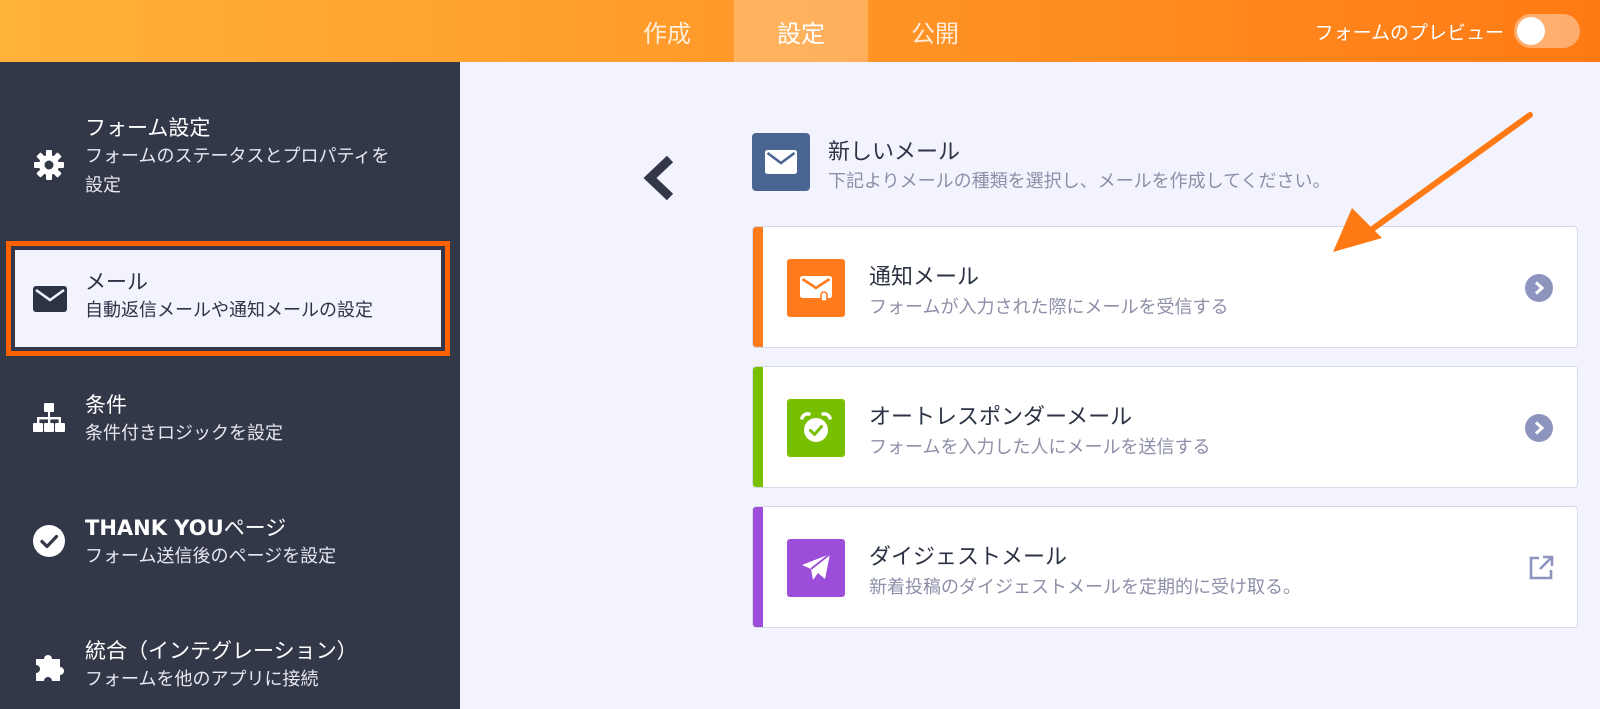 The image size is (1600, 709). What do you see at coordinates (148, 128) in the screenshot?
I see `sidebar-item-title: フォーム設定` at bounding box center [148, 128].